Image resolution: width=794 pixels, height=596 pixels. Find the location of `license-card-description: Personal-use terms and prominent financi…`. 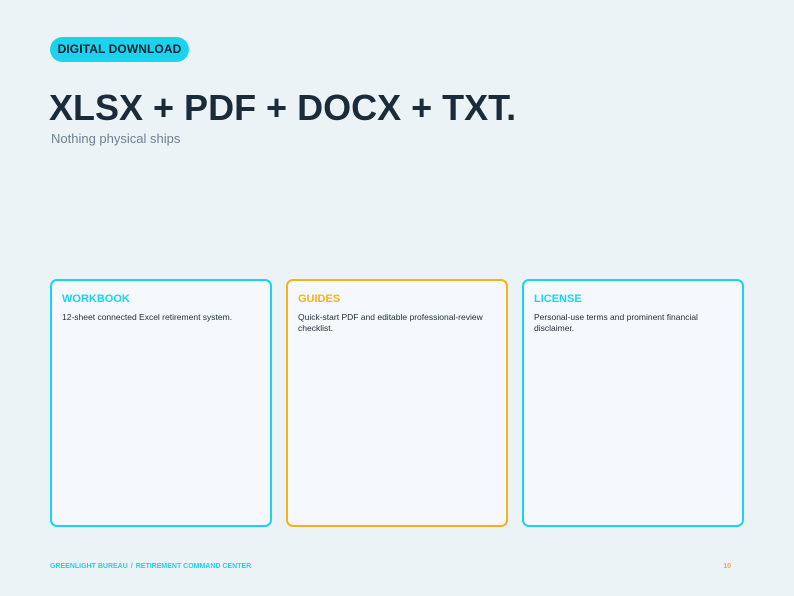

license-card-description: Personal-use terms and prominent financi… is located at coordinates (616, 322).